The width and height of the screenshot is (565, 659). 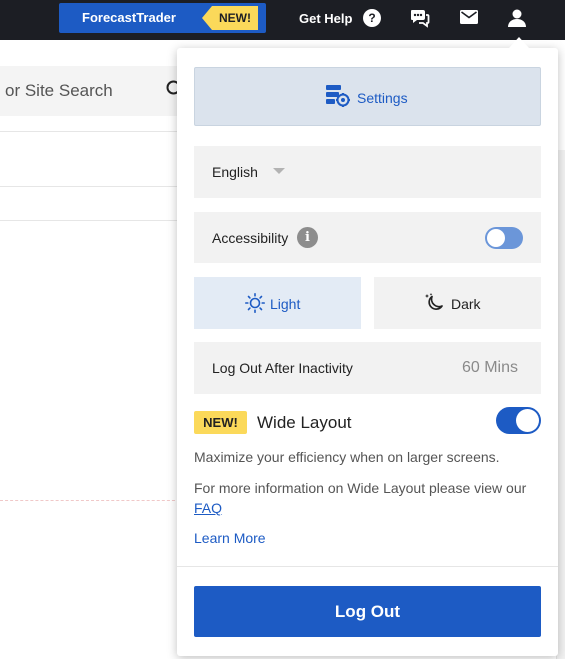 I want to click on theme-dark-button: Dark, so click(x=457, y=303).